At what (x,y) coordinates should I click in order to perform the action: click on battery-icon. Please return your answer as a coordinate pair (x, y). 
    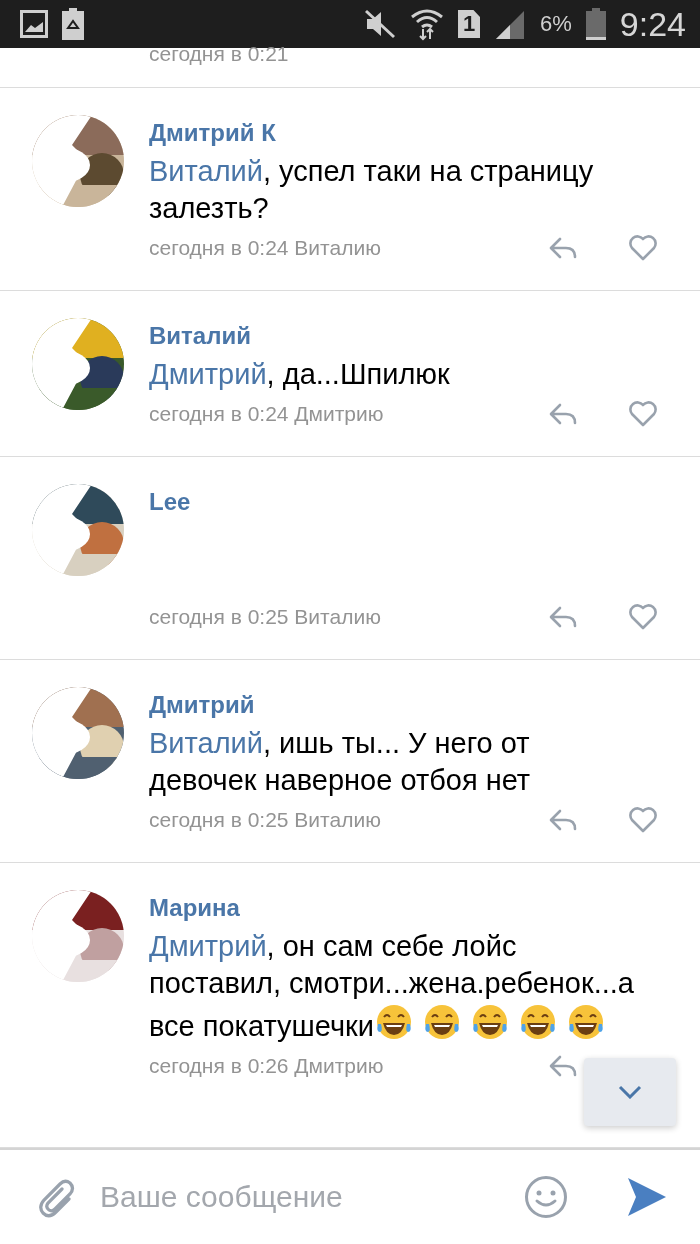
    Looking at the image, I should click on (595, 24).